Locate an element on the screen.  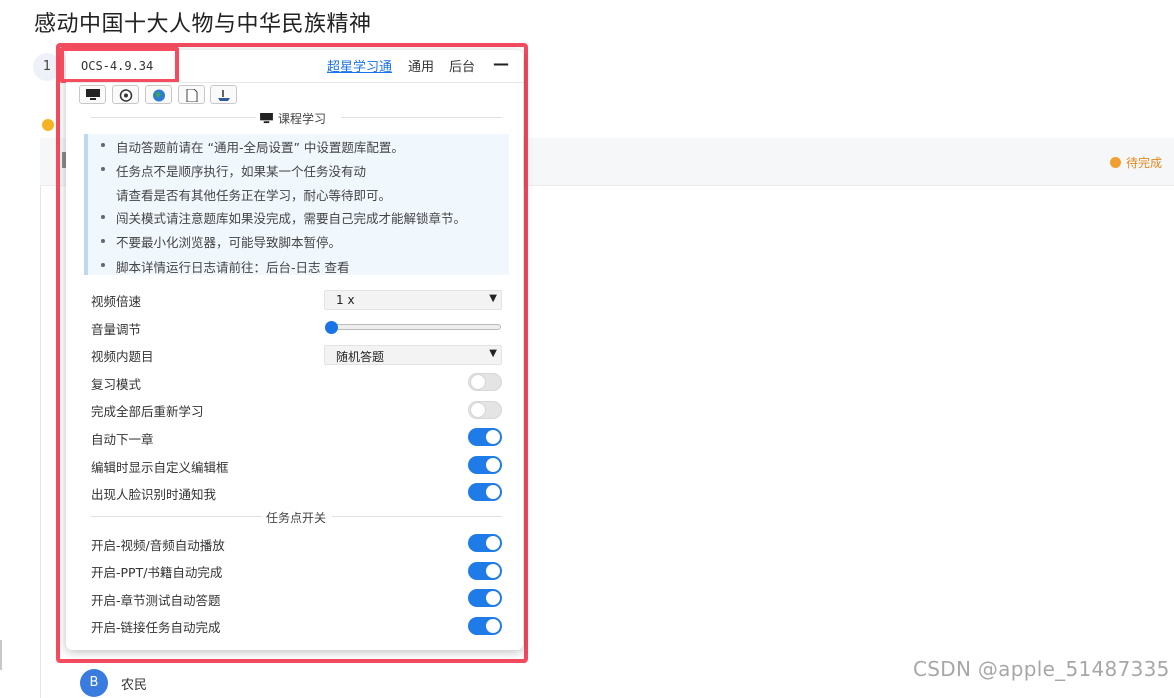
task-ppt-toggle is located at coordinates (485, 571).